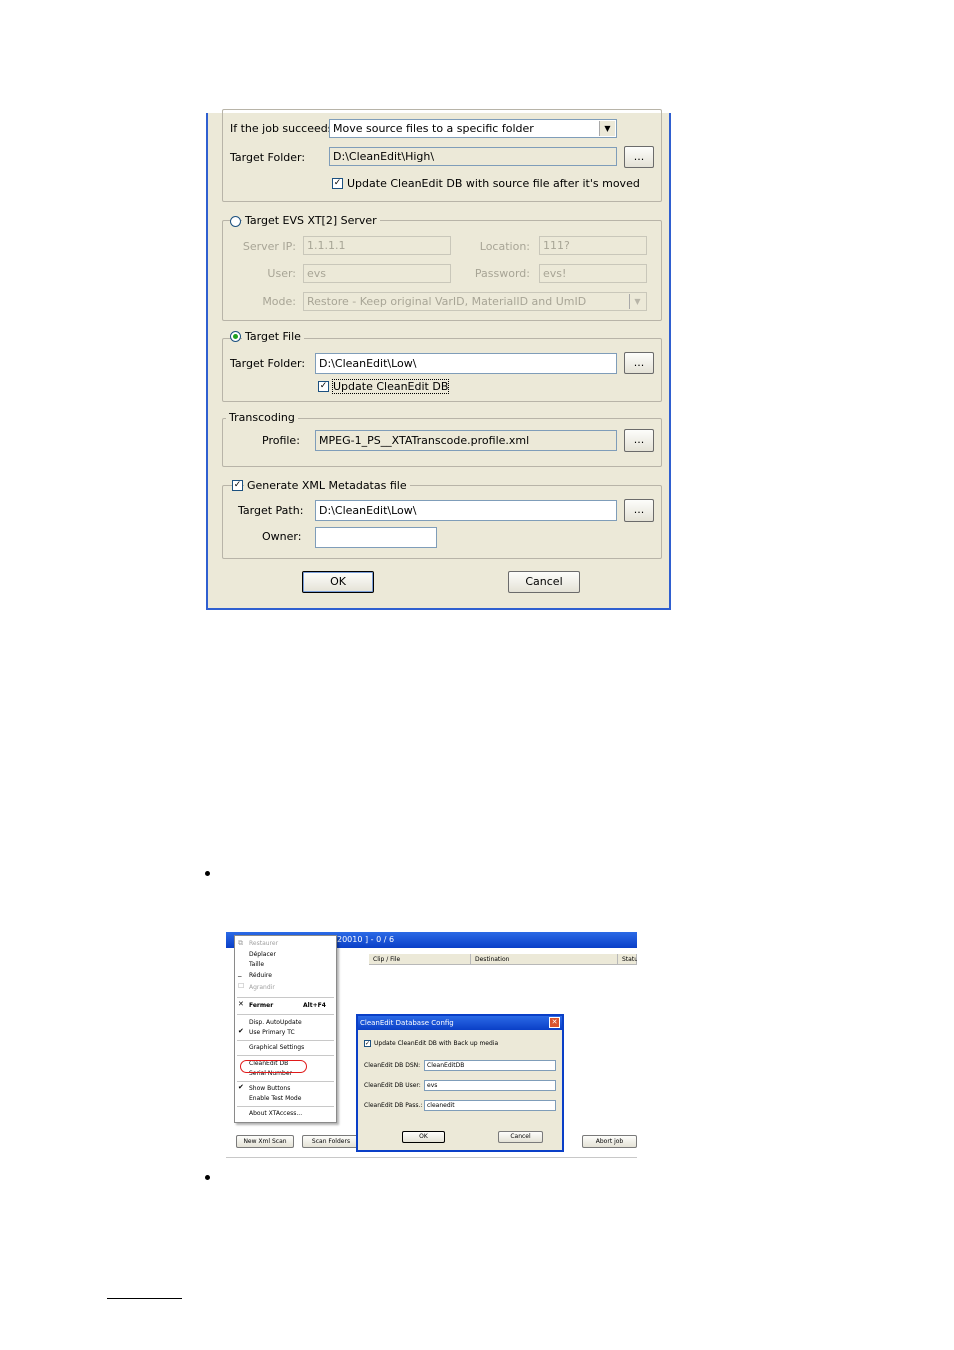  I want to click on success-target-folder-label: Target Folder:, so click(268, 157).